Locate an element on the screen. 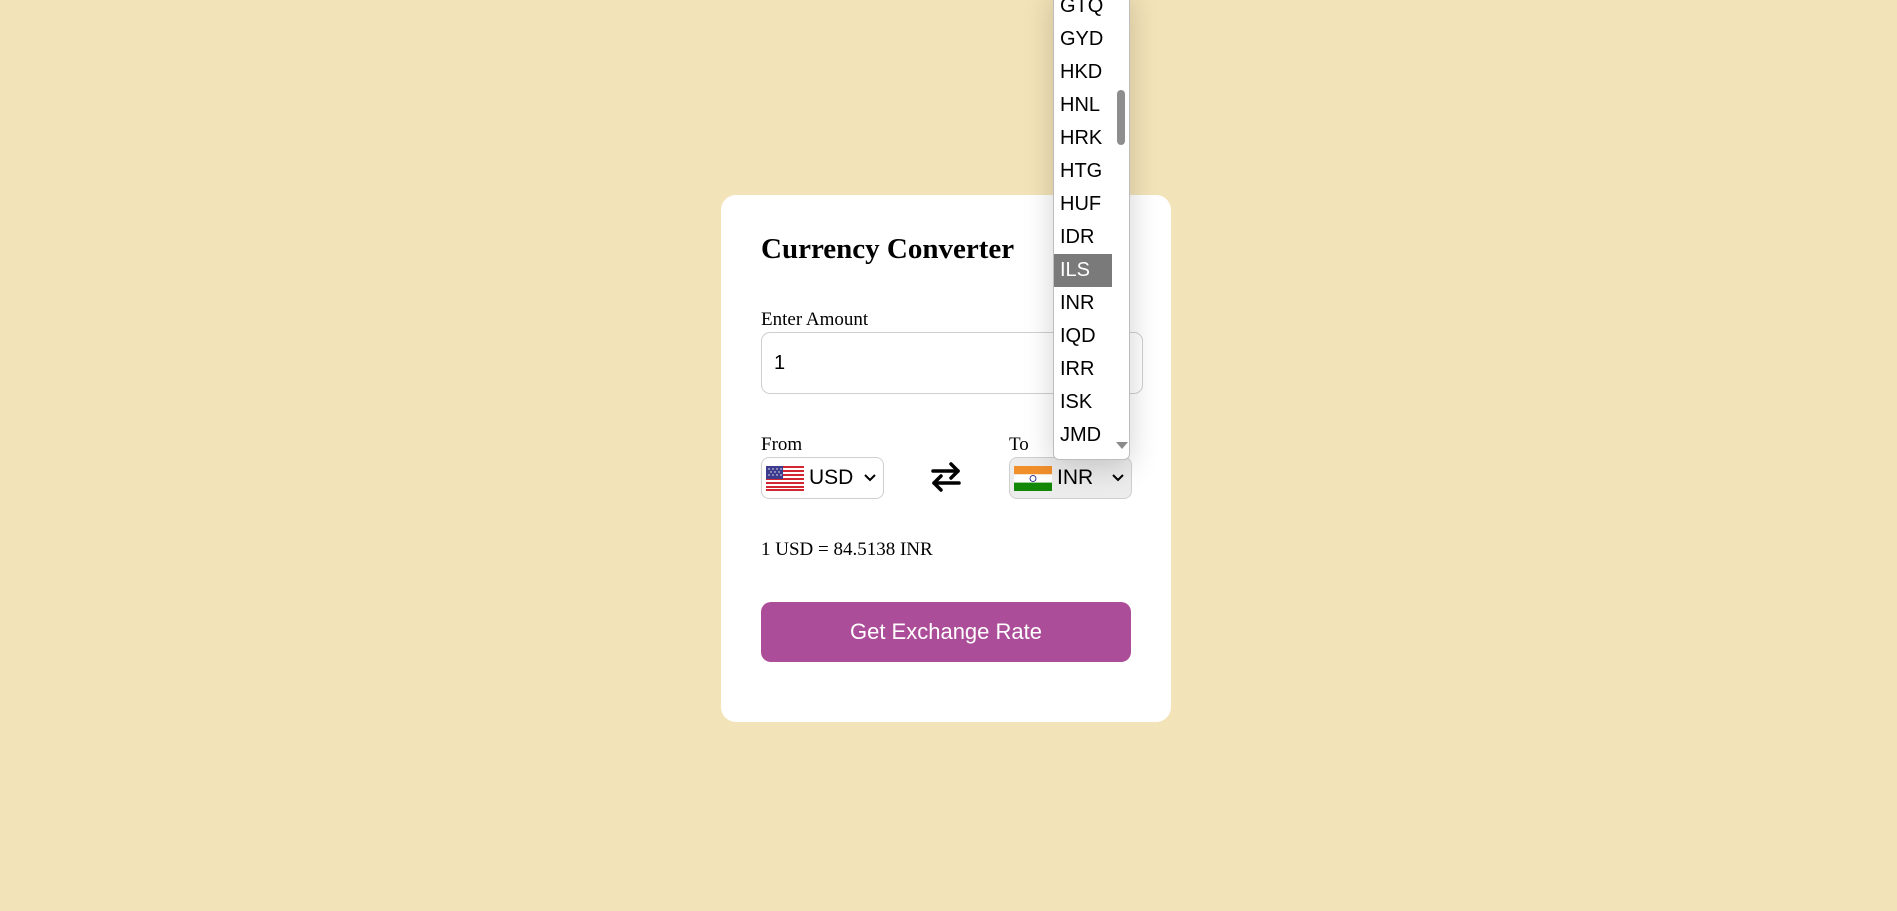  amount-label: Enter Amount is located at coordinates (815, 319).